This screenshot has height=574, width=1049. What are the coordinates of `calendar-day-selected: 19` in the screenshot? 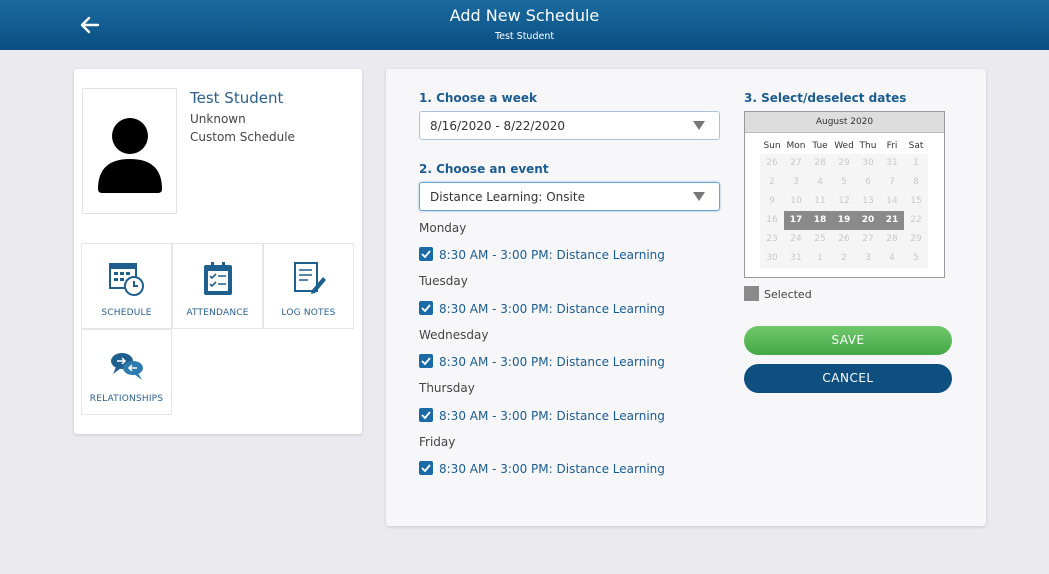 It's located at (844, 220).